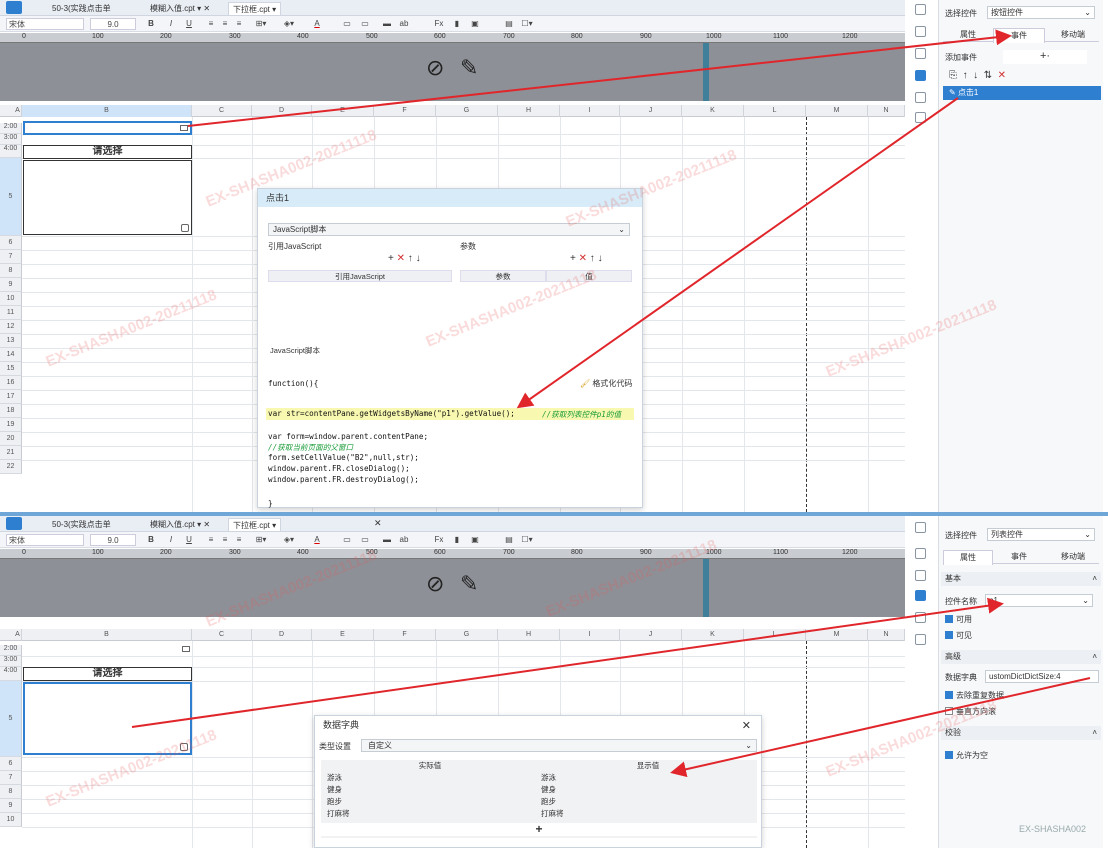 The width and height of the screenshot is (1108, 848). Describe the element at coordinates (567, 662) in the screenshot. I see `arrow-list-to-name` at that location.